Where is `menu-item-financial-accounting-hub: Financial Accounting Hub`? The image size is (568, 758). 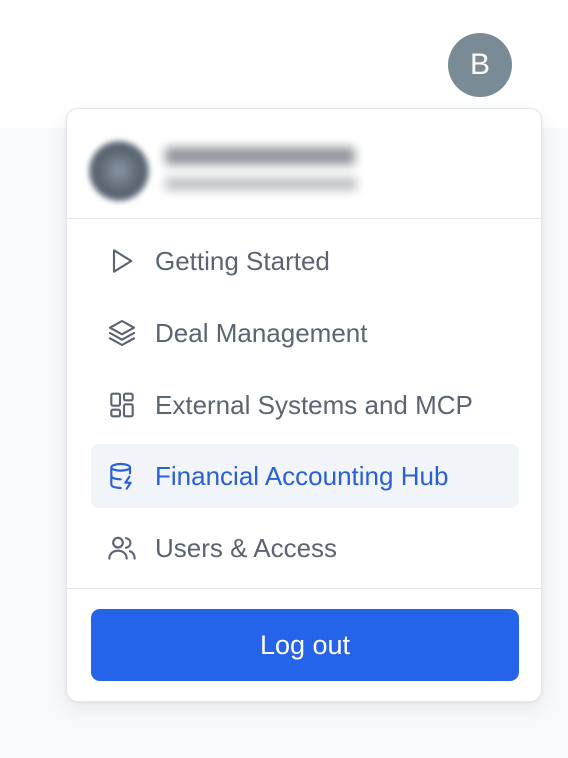
menu-item-financial-accounting-hub: Financial Accounting Hub is located at coordinates (305, 476).